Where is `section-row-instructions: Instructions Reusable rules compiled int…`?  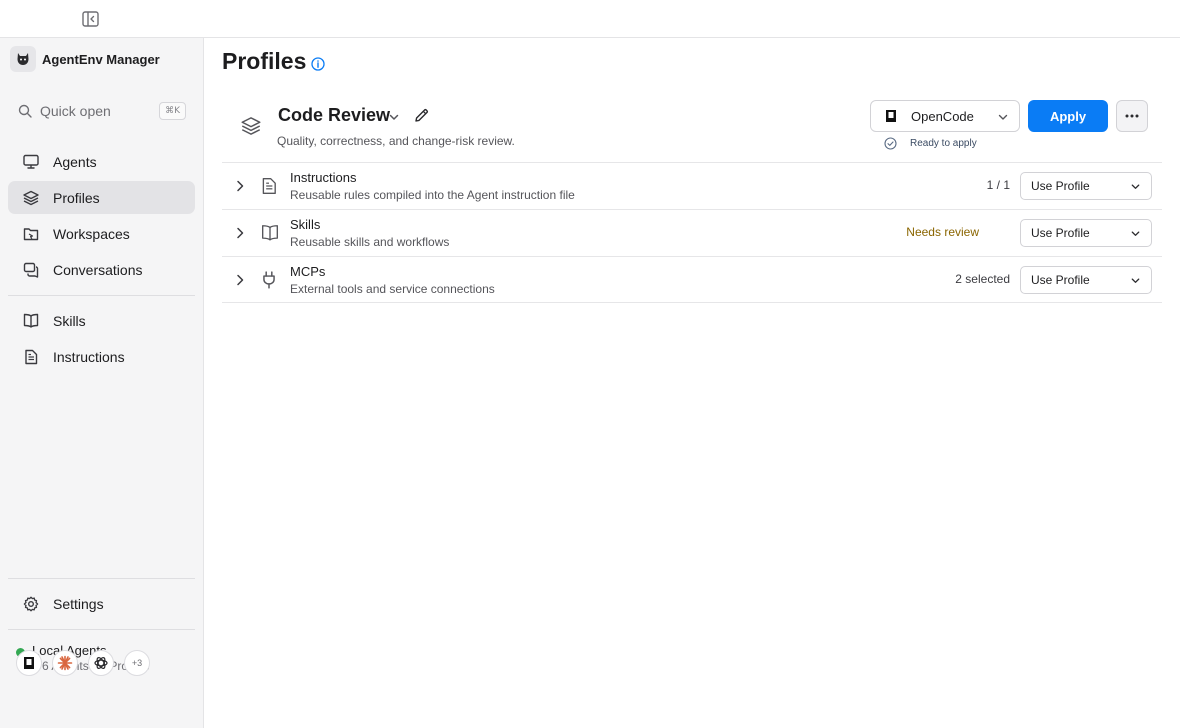 section-row-instructions: Instructions Reusable rules compiled int… is located at coordinates (692, 185).